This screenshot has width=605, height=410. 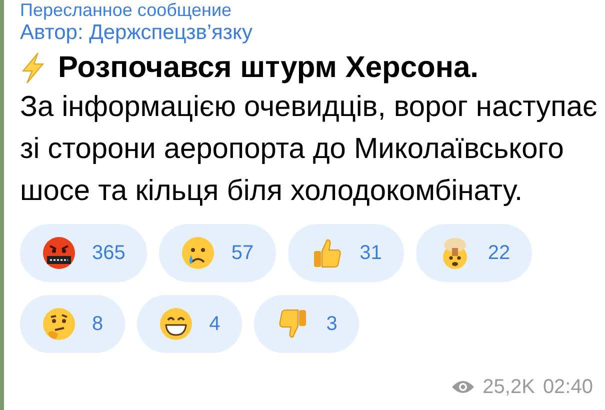 I want to click on reaction-chip: 31, so click(x=346, y=253).